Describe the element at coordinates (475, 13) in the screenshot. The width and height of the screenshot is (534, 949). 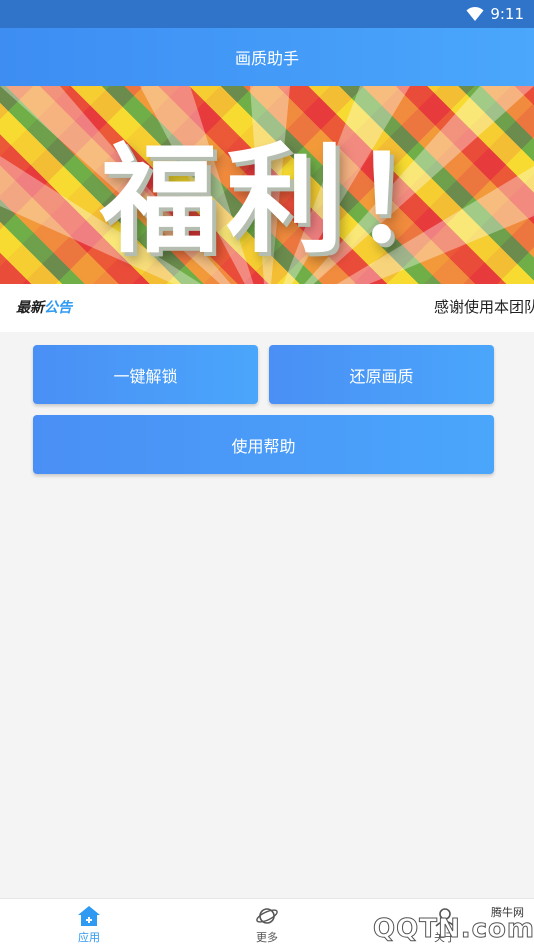
I see `wifi-icon` at that location.